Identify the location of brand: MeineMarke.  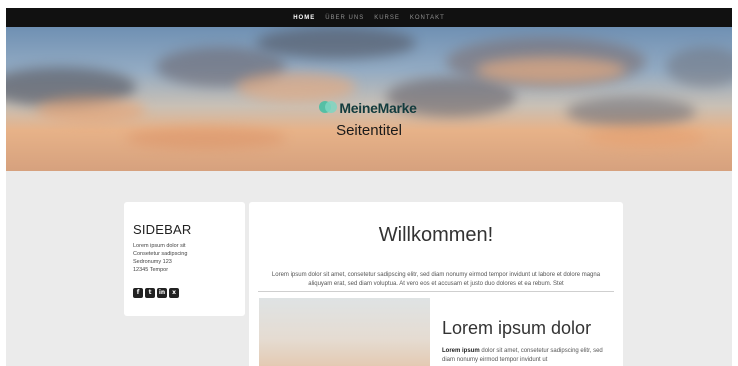
(369, 108).